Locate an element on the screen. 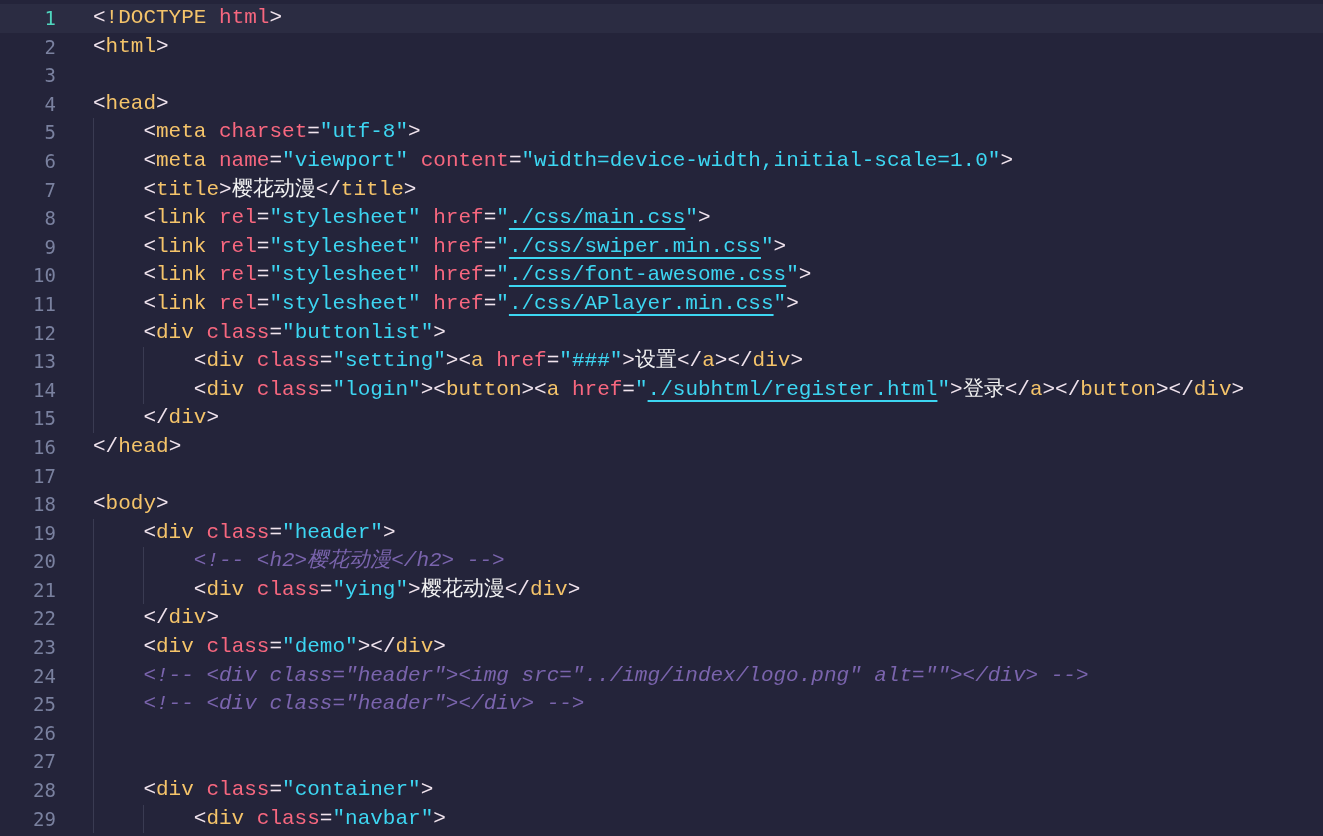 This screenshot has width=1323, height=836. line-number: 14 is located at coordinates (44, 390).